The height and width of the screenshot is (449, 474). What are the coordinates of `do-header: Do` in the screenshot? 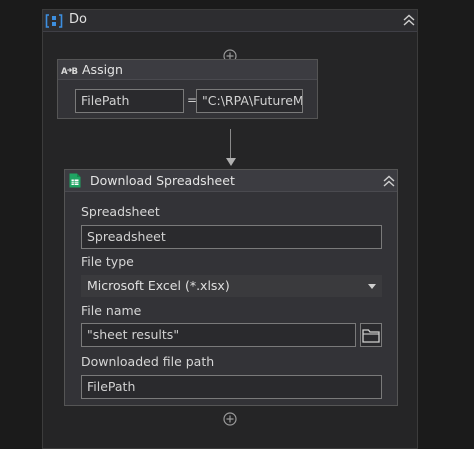 It's located at (230, 21).